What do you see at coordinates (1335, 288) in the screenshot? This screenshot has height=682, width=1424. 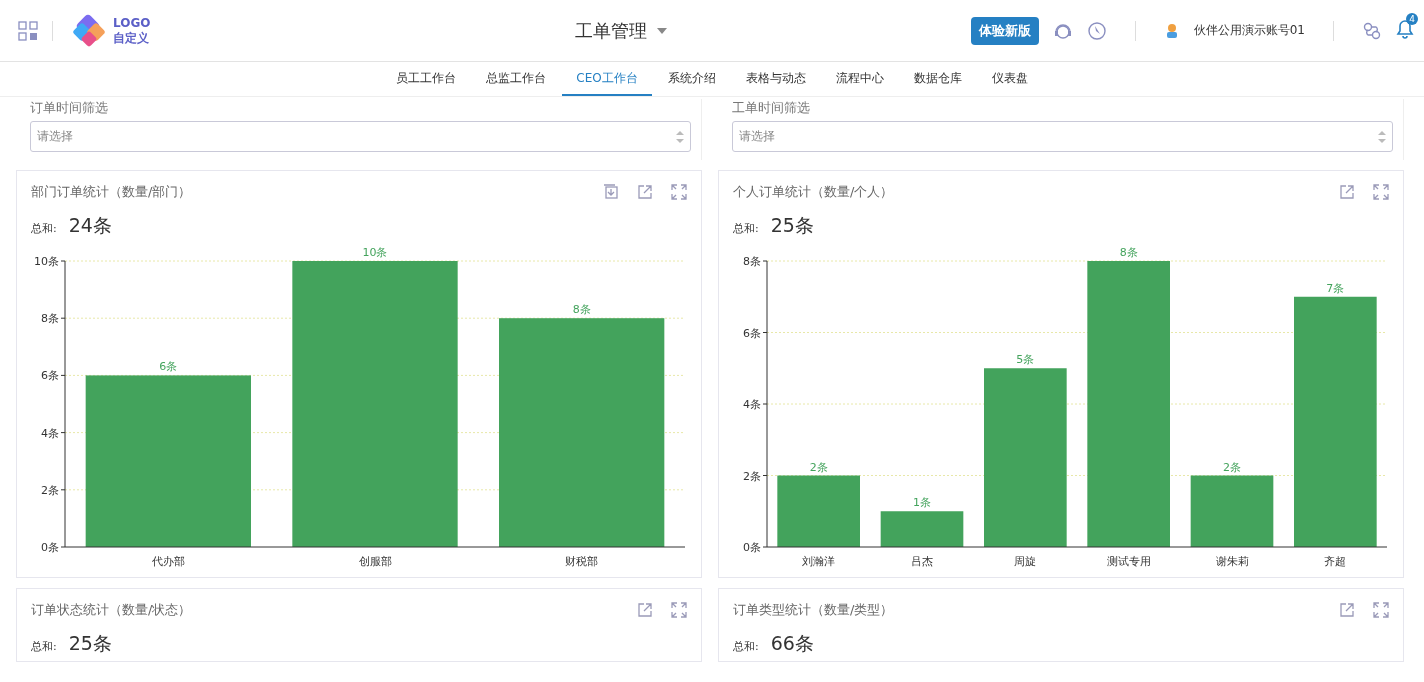 I see `bar-value-label: 7条` at bounding box center [1335, 288].